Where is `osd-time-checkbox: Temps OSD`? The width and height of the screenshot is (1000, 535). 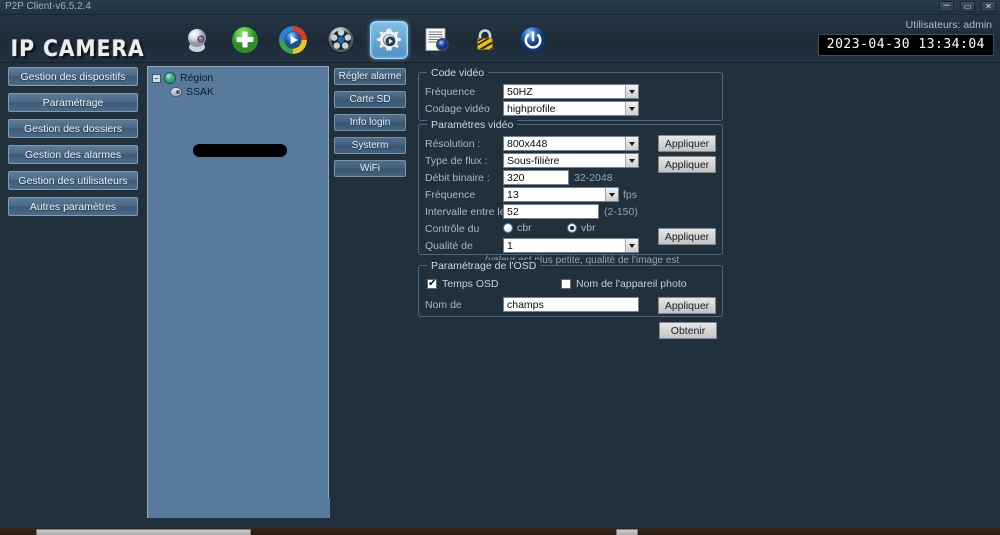 osd-time-checkbox: Temps OSD is located at coordinates (463, 284).